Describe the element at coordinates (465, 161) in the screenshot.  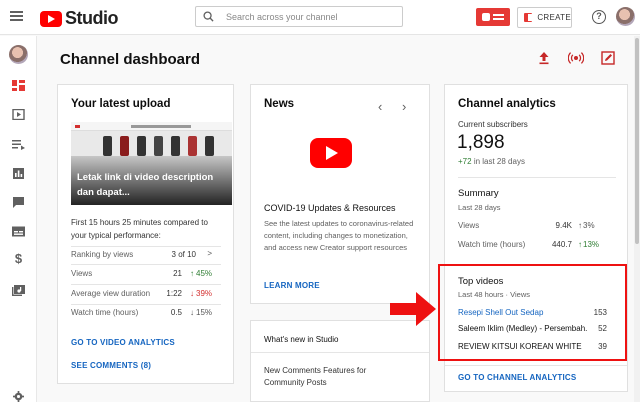
I see `subscribers-change: +72` at that location.